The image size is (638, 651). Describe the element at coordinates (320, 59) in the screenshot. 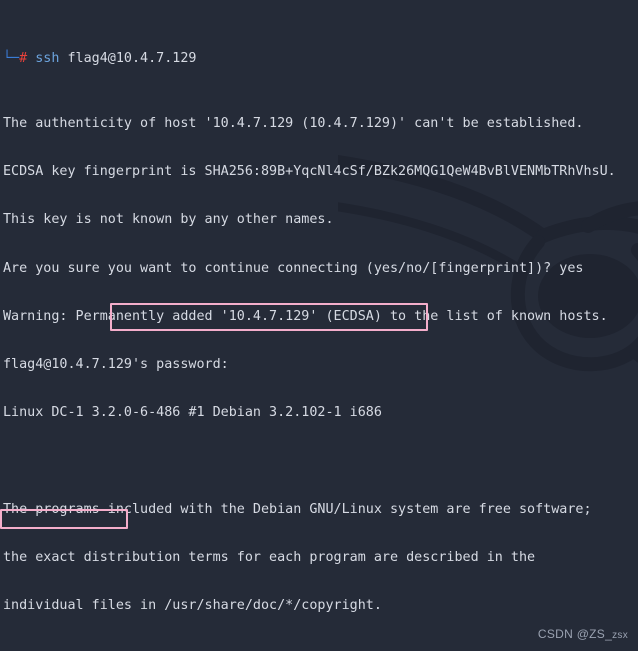

I see `prompt-line-ssh: └─# ssh flag4@10.4.7.129` at that location.